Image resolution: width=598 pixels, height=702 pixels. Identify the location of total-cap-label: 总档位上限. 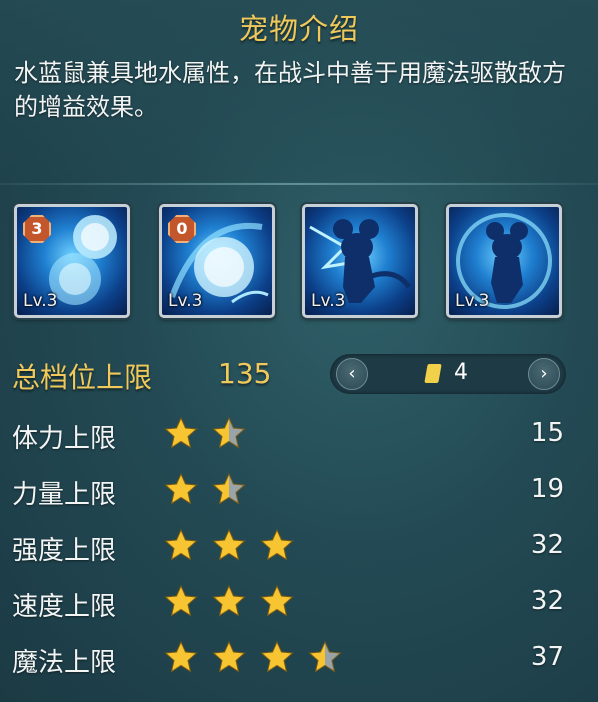
(82, 377).